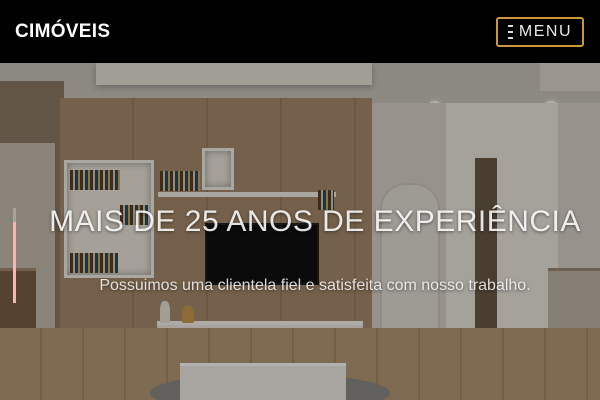  Describe the element at coordinates (62, 32) in the screenshot. I see `brand-logo: CIMÓVEIS` at that location.